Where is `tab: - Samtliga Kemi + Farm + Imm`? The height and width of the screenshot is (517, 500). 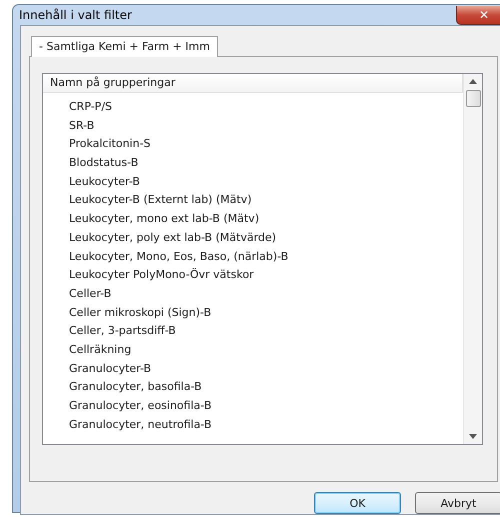 tab: - Samtliga Kemi + Farm + Imm is located at coordinates (124, 46).